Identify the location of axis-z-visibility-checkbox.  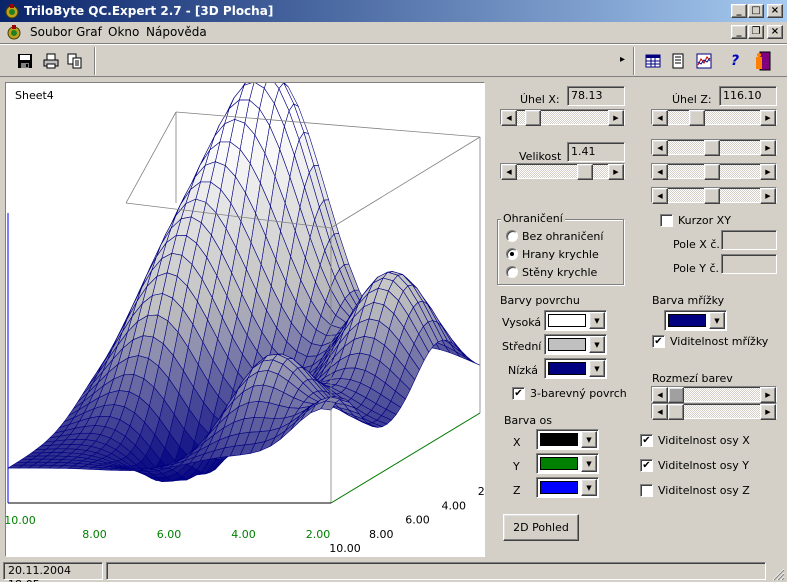
(646, 490).